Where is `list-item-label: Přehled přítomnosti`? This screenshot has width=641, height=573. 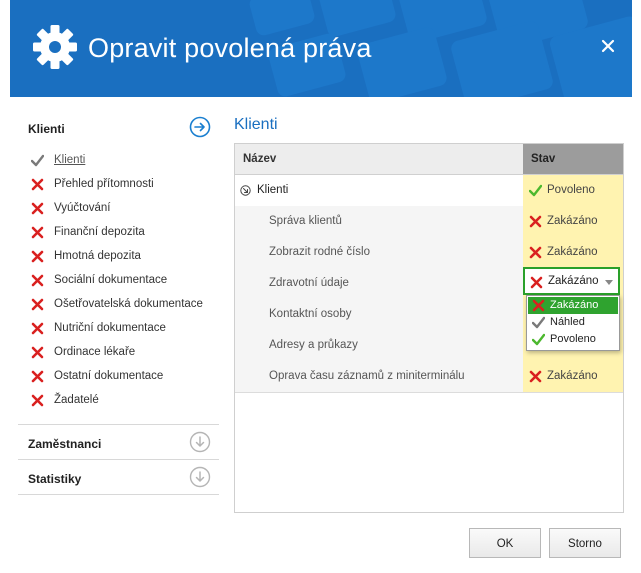
list-item-label: Přehled přítomnosti is located at coordinates (104, 184).